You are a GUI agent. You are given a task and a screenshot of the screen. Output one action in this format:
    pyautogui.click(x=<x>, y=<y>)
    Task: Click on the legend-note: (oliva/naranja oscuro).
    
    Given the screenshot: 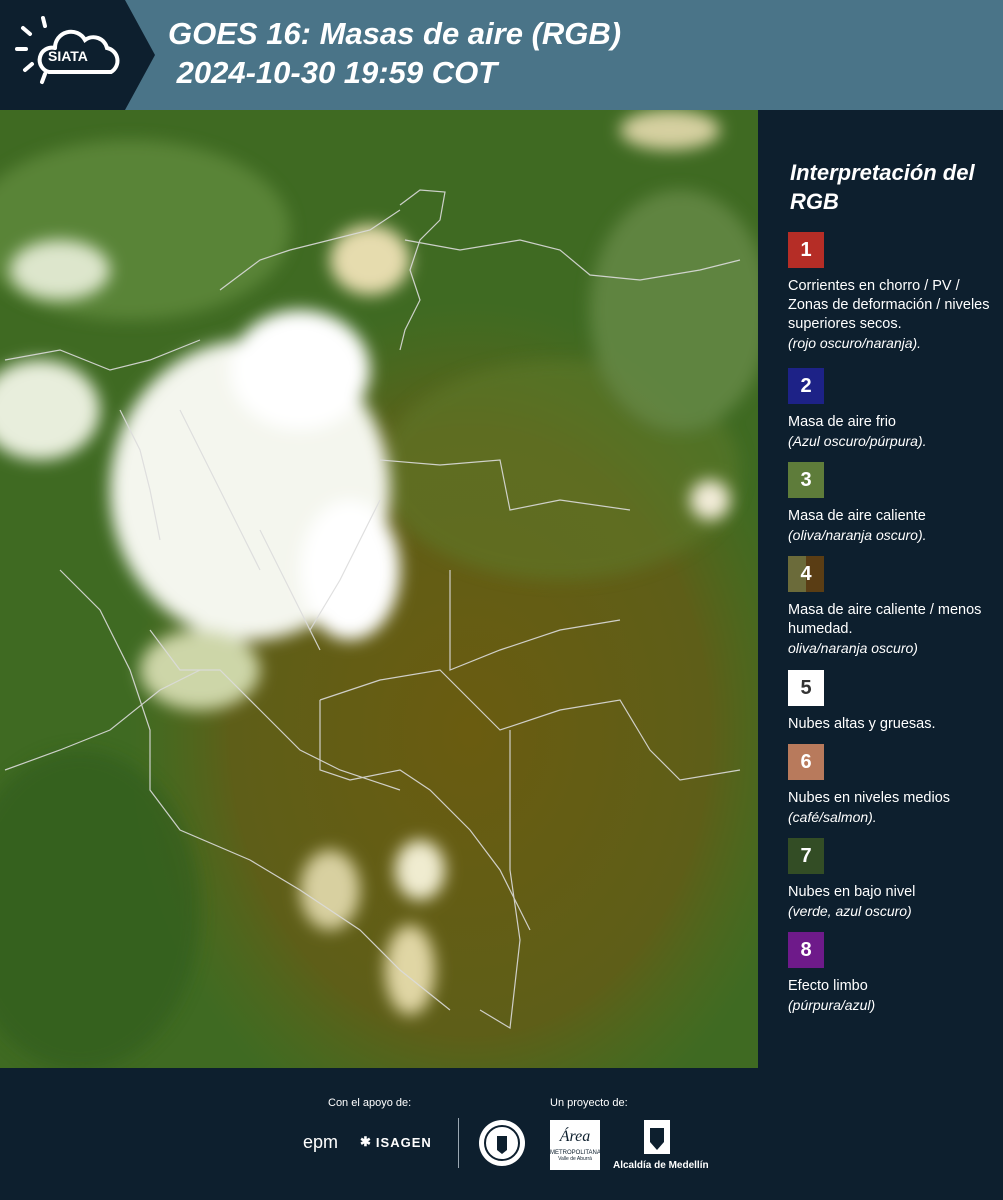 What is the action you would take?
    pyautogui.click(x=857, y=535)
    